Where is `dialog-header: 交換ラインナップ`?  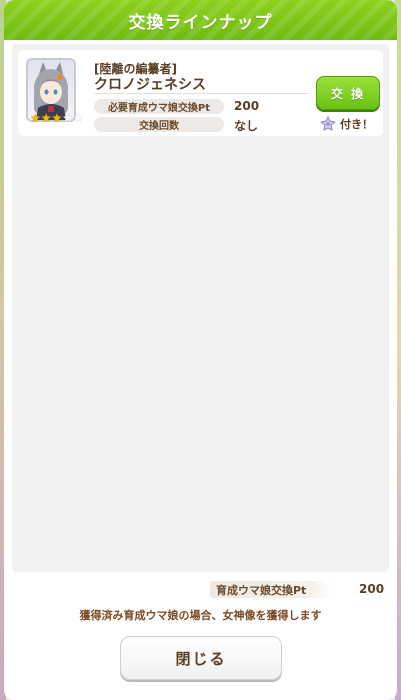
dialog-header: 交換ラインナップ is located at coordinates (200, 20).